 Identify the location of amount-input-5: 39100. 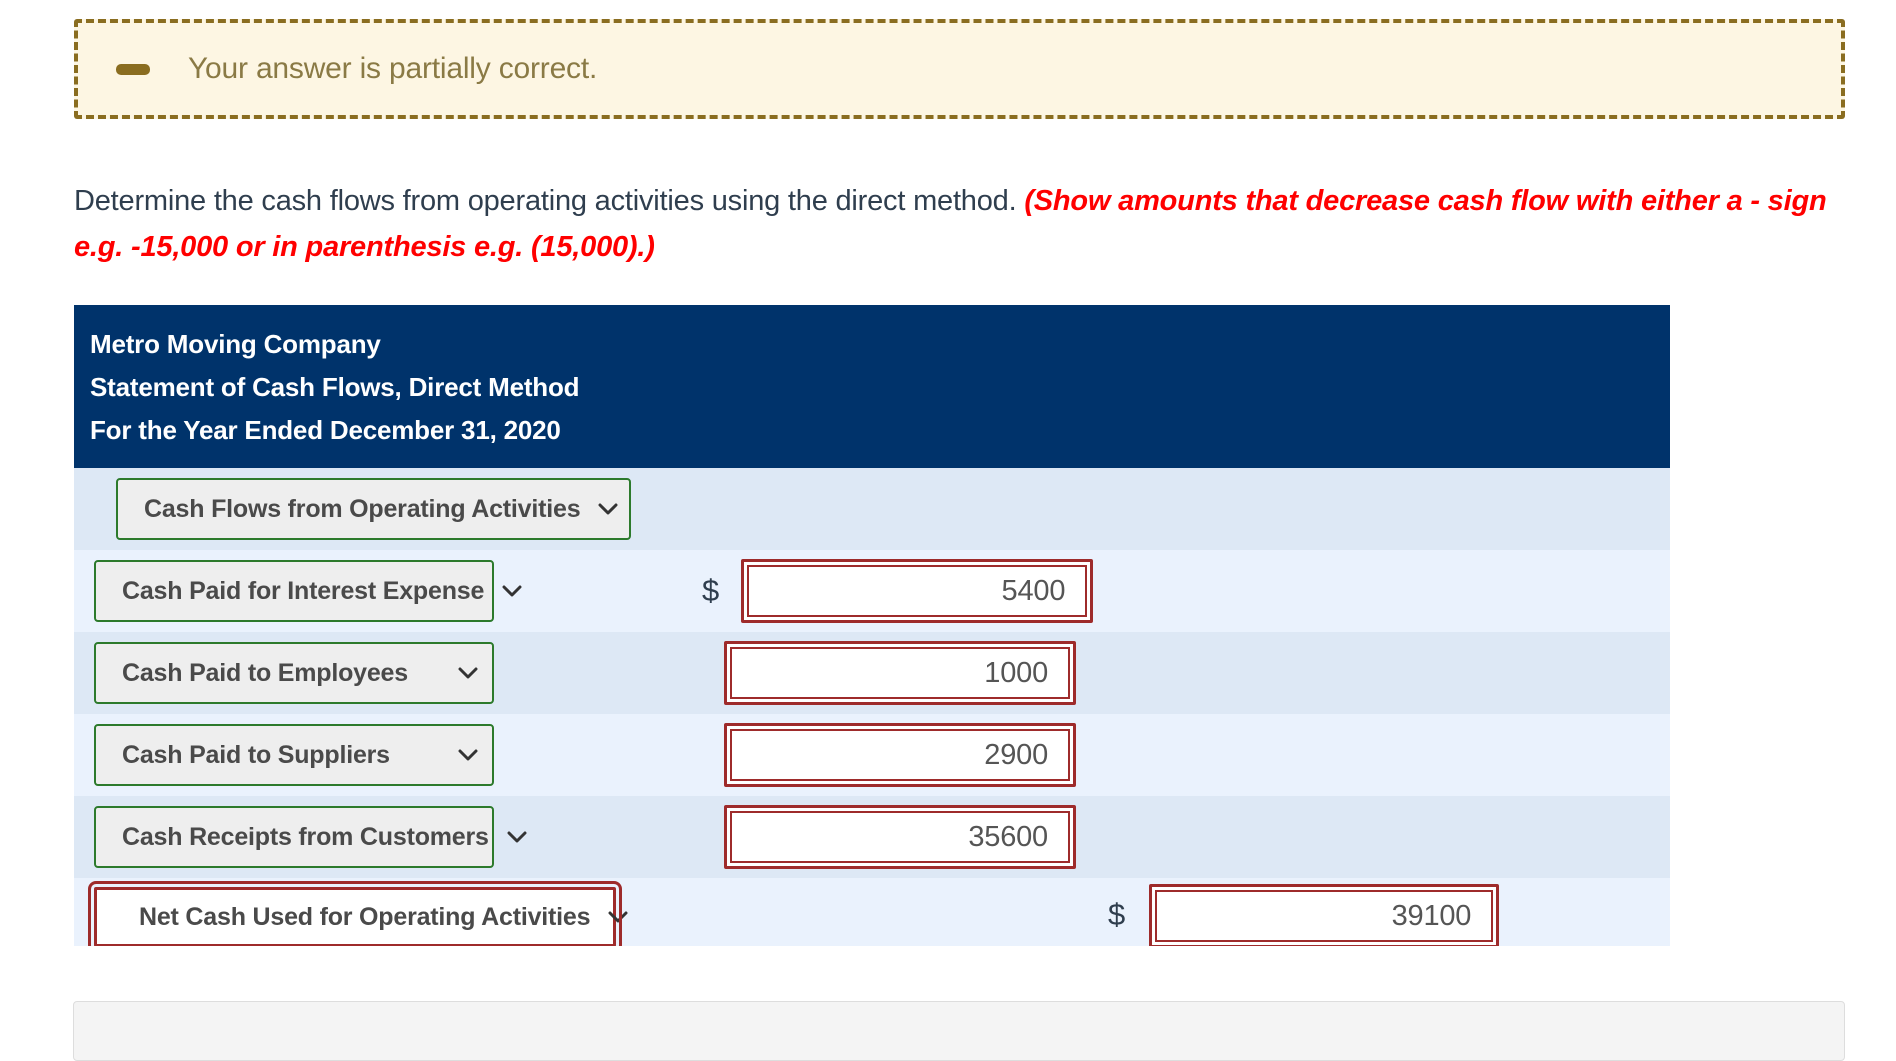
(1324, 916).